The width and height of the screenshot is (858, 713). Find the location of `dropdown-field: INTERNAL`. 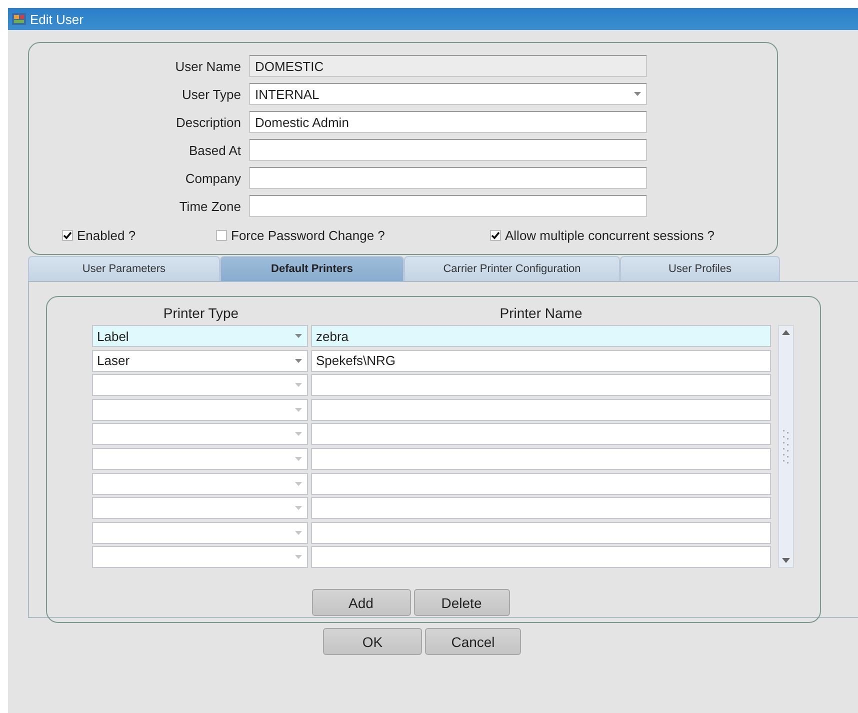

dropdown-field: INTERNAL is located at coordinates (448, 94).